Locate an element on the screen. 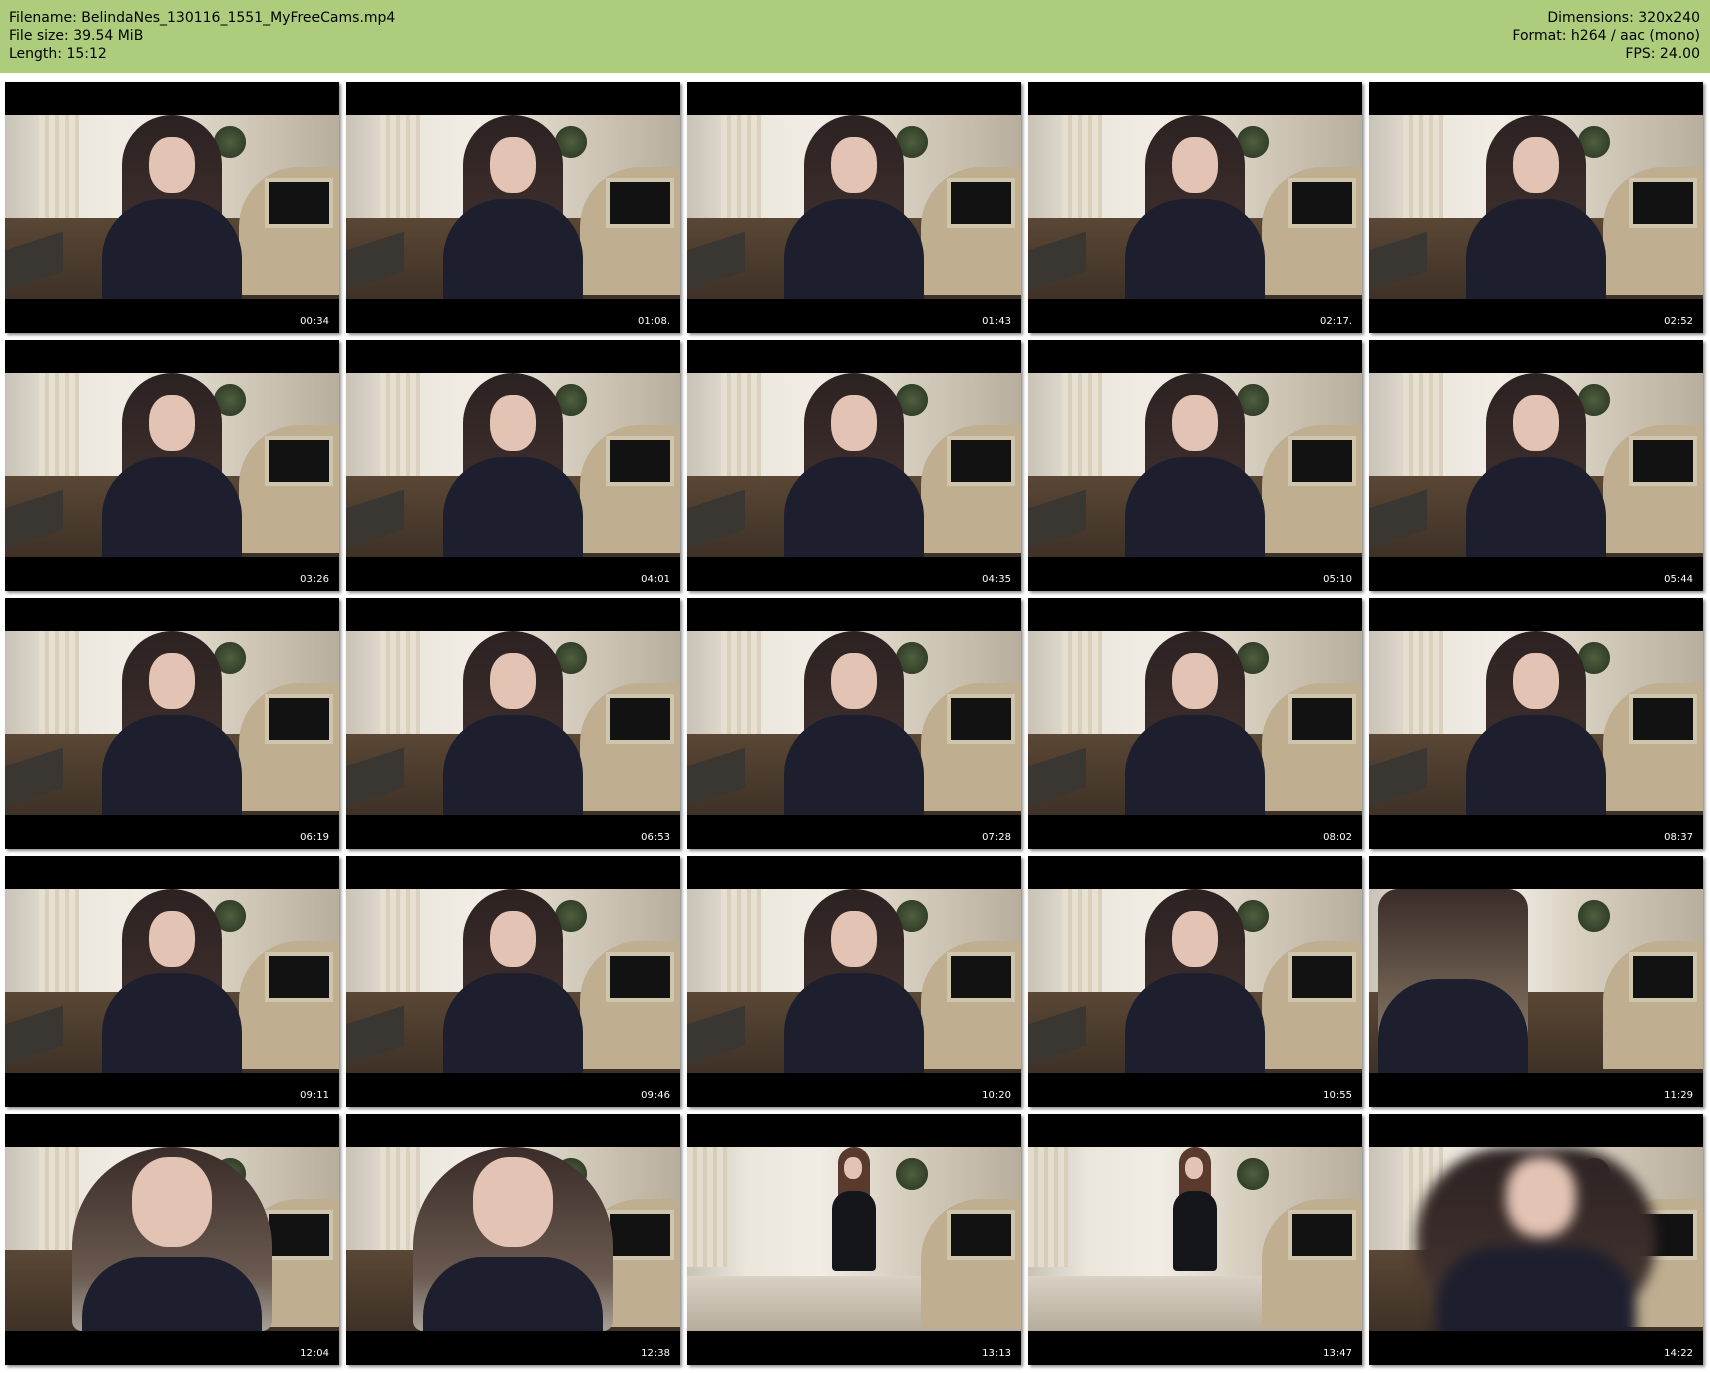  timestamp: 12:38 is located at coordinates (655, 1353).